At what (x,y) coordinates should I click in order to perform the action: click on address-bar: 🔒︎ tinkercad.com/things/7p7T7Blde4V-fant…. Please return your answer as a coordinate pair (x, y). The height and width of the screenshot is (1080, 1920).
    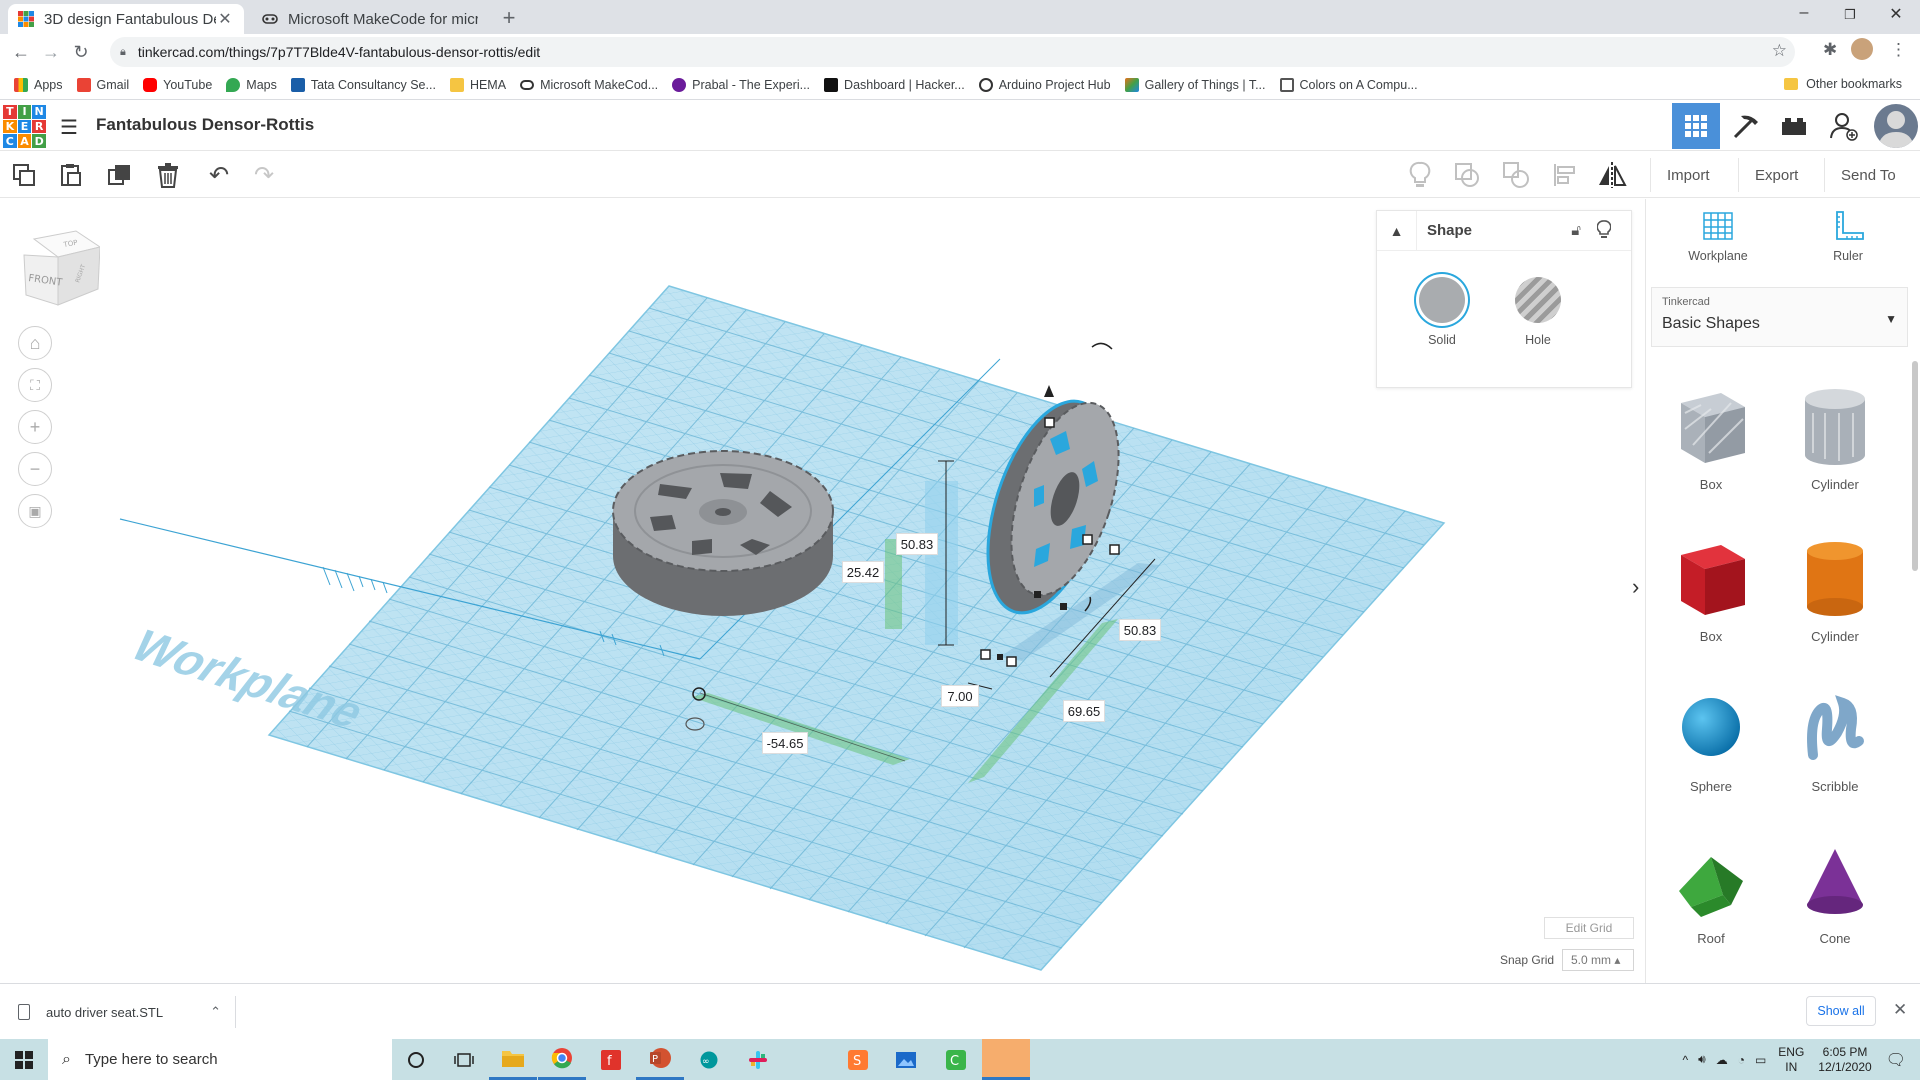
    Looking at the image, I should click on (952, 52).